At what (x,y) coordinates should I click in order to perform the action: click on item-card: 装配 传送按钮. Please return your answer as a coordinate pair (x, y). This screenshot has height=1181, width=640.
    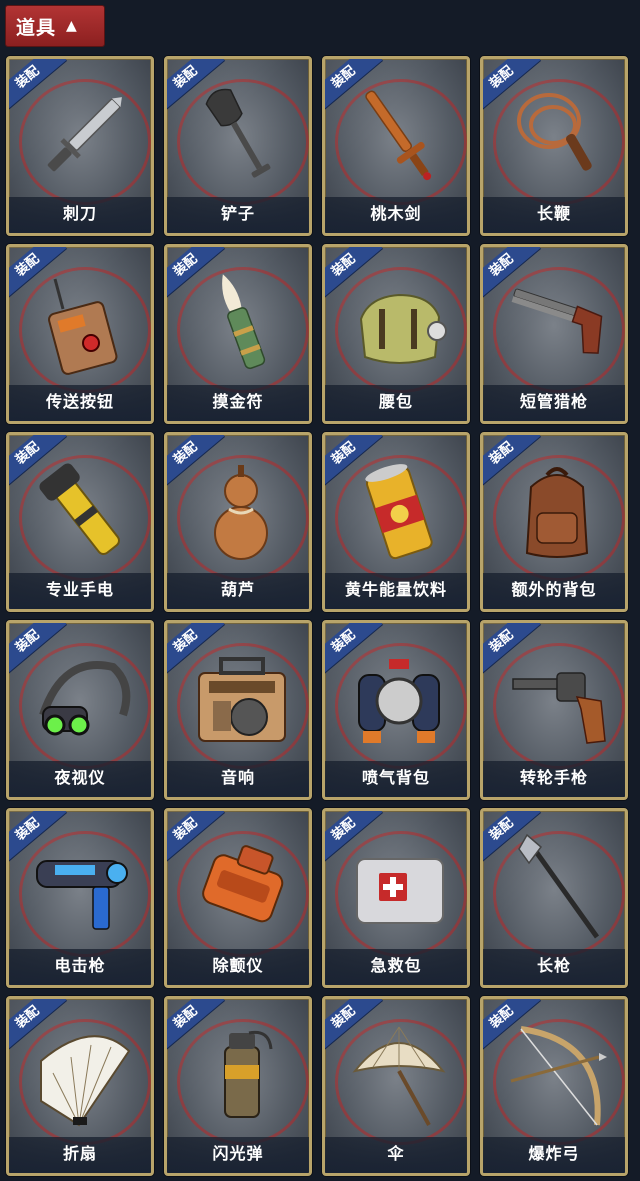
    Looking at the image, I should click on (80, 334).